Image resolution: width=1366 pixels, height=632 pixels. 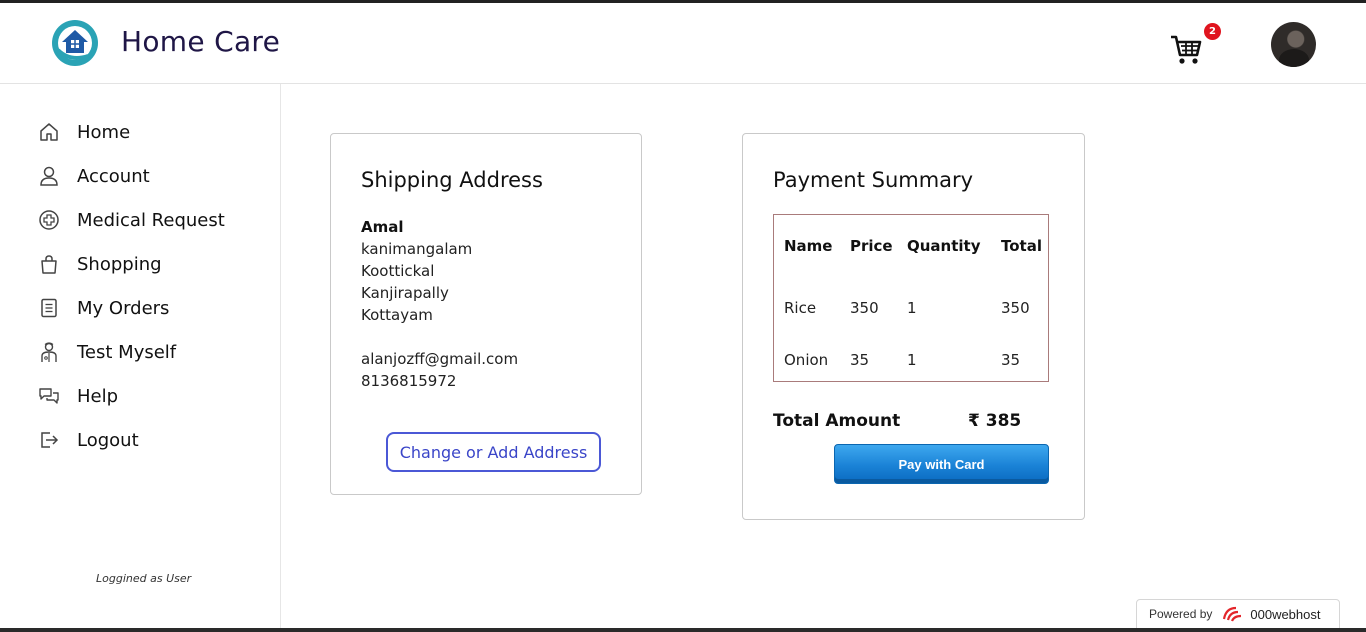 What do you see at coordinates (440, 359) in the screenshot?
I see `contact-email: alanjozff@gmail.com` at bounding box center [440, 359].